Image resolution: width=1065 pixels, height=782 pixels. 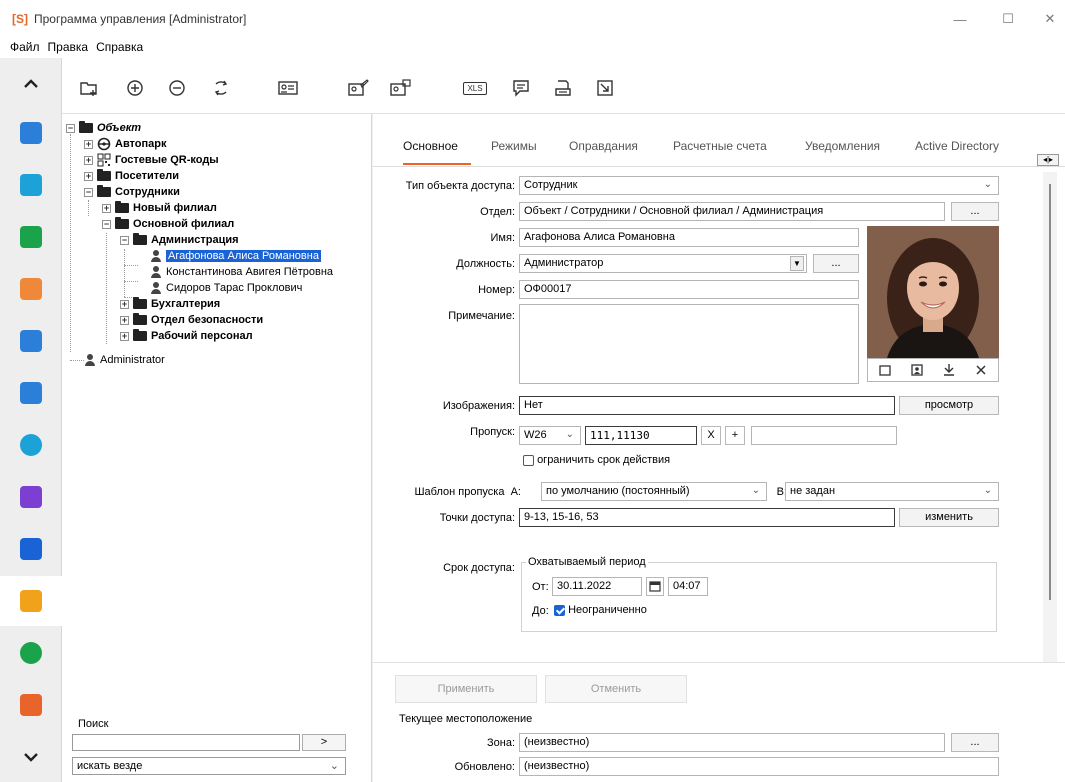 I want to click on type-select: Сотрудник ⌄, so click(x=759, y=185).